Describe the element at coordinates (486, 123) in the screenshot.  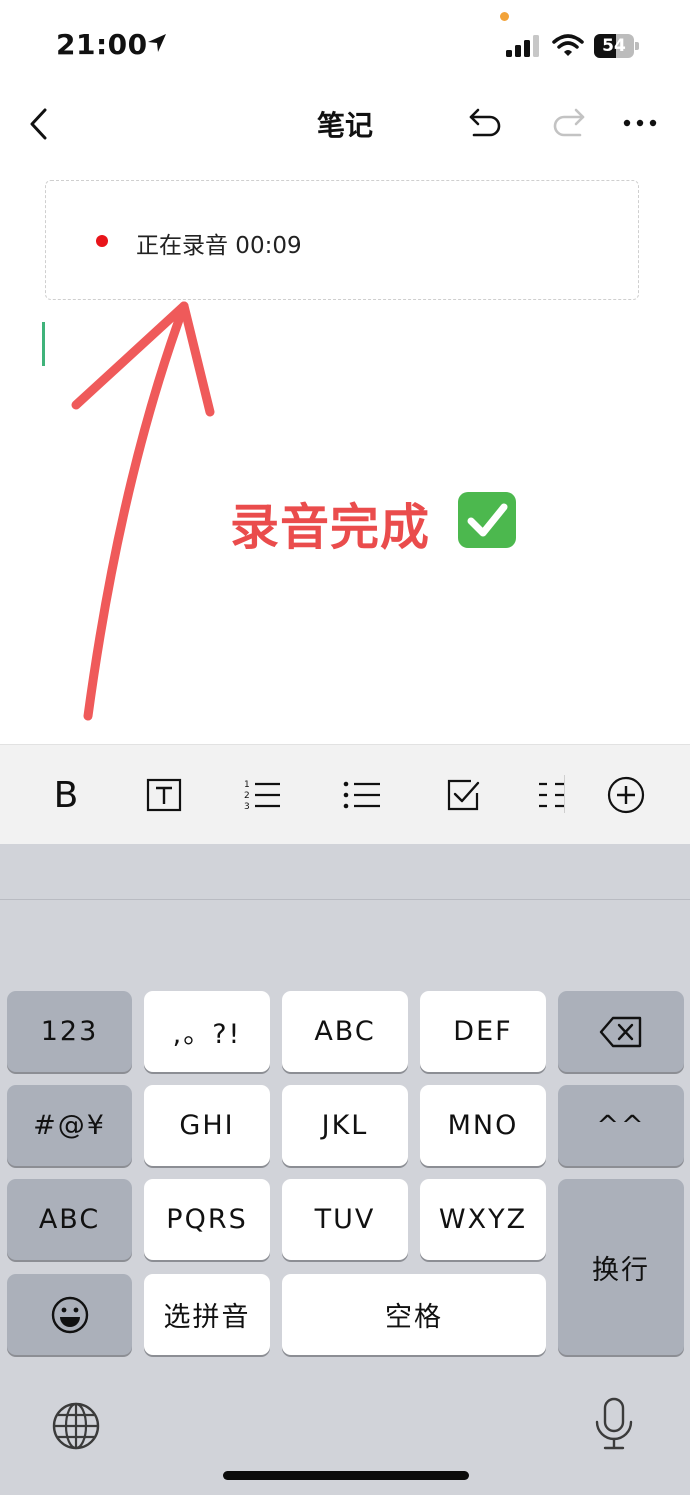
I see `undo-icon` at that location.